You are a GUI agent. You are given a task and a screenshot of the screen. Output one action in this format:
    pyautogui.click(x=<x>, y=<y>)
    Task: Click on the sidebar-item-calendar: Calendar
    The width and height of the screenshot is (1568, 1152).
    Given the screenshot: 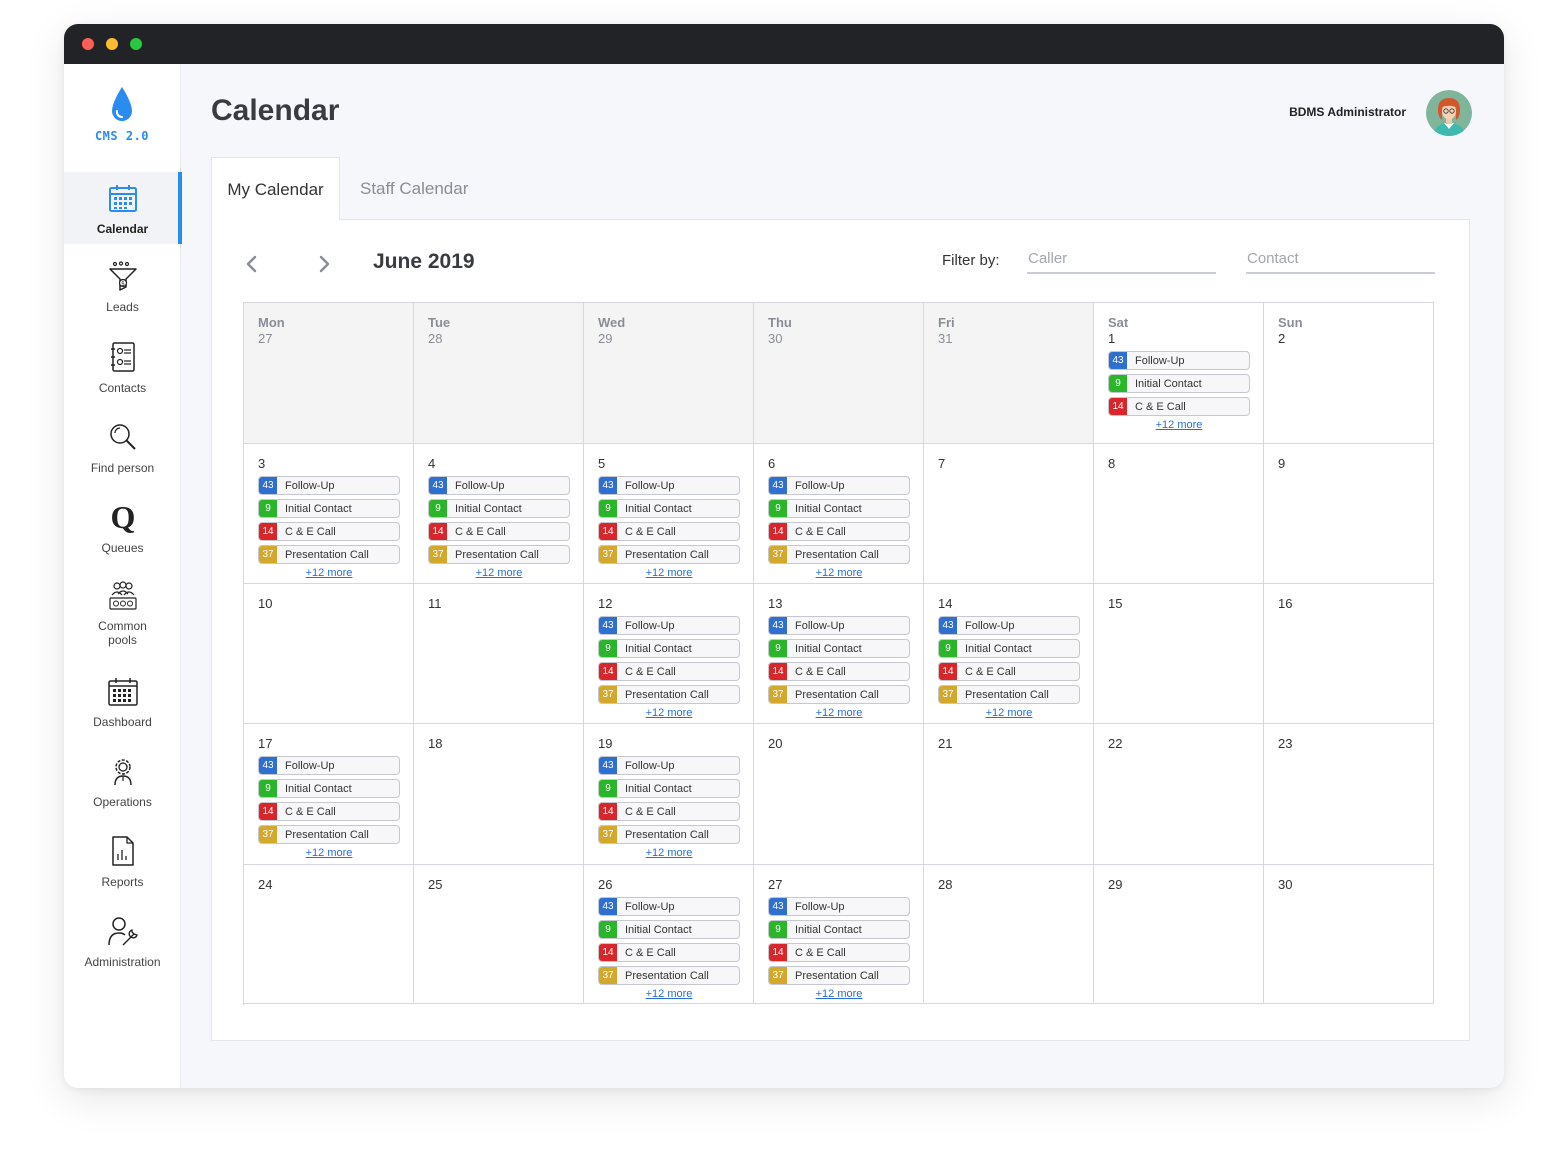 What is the action you would take?
    pyautogui.click(x=123, y=208)
    